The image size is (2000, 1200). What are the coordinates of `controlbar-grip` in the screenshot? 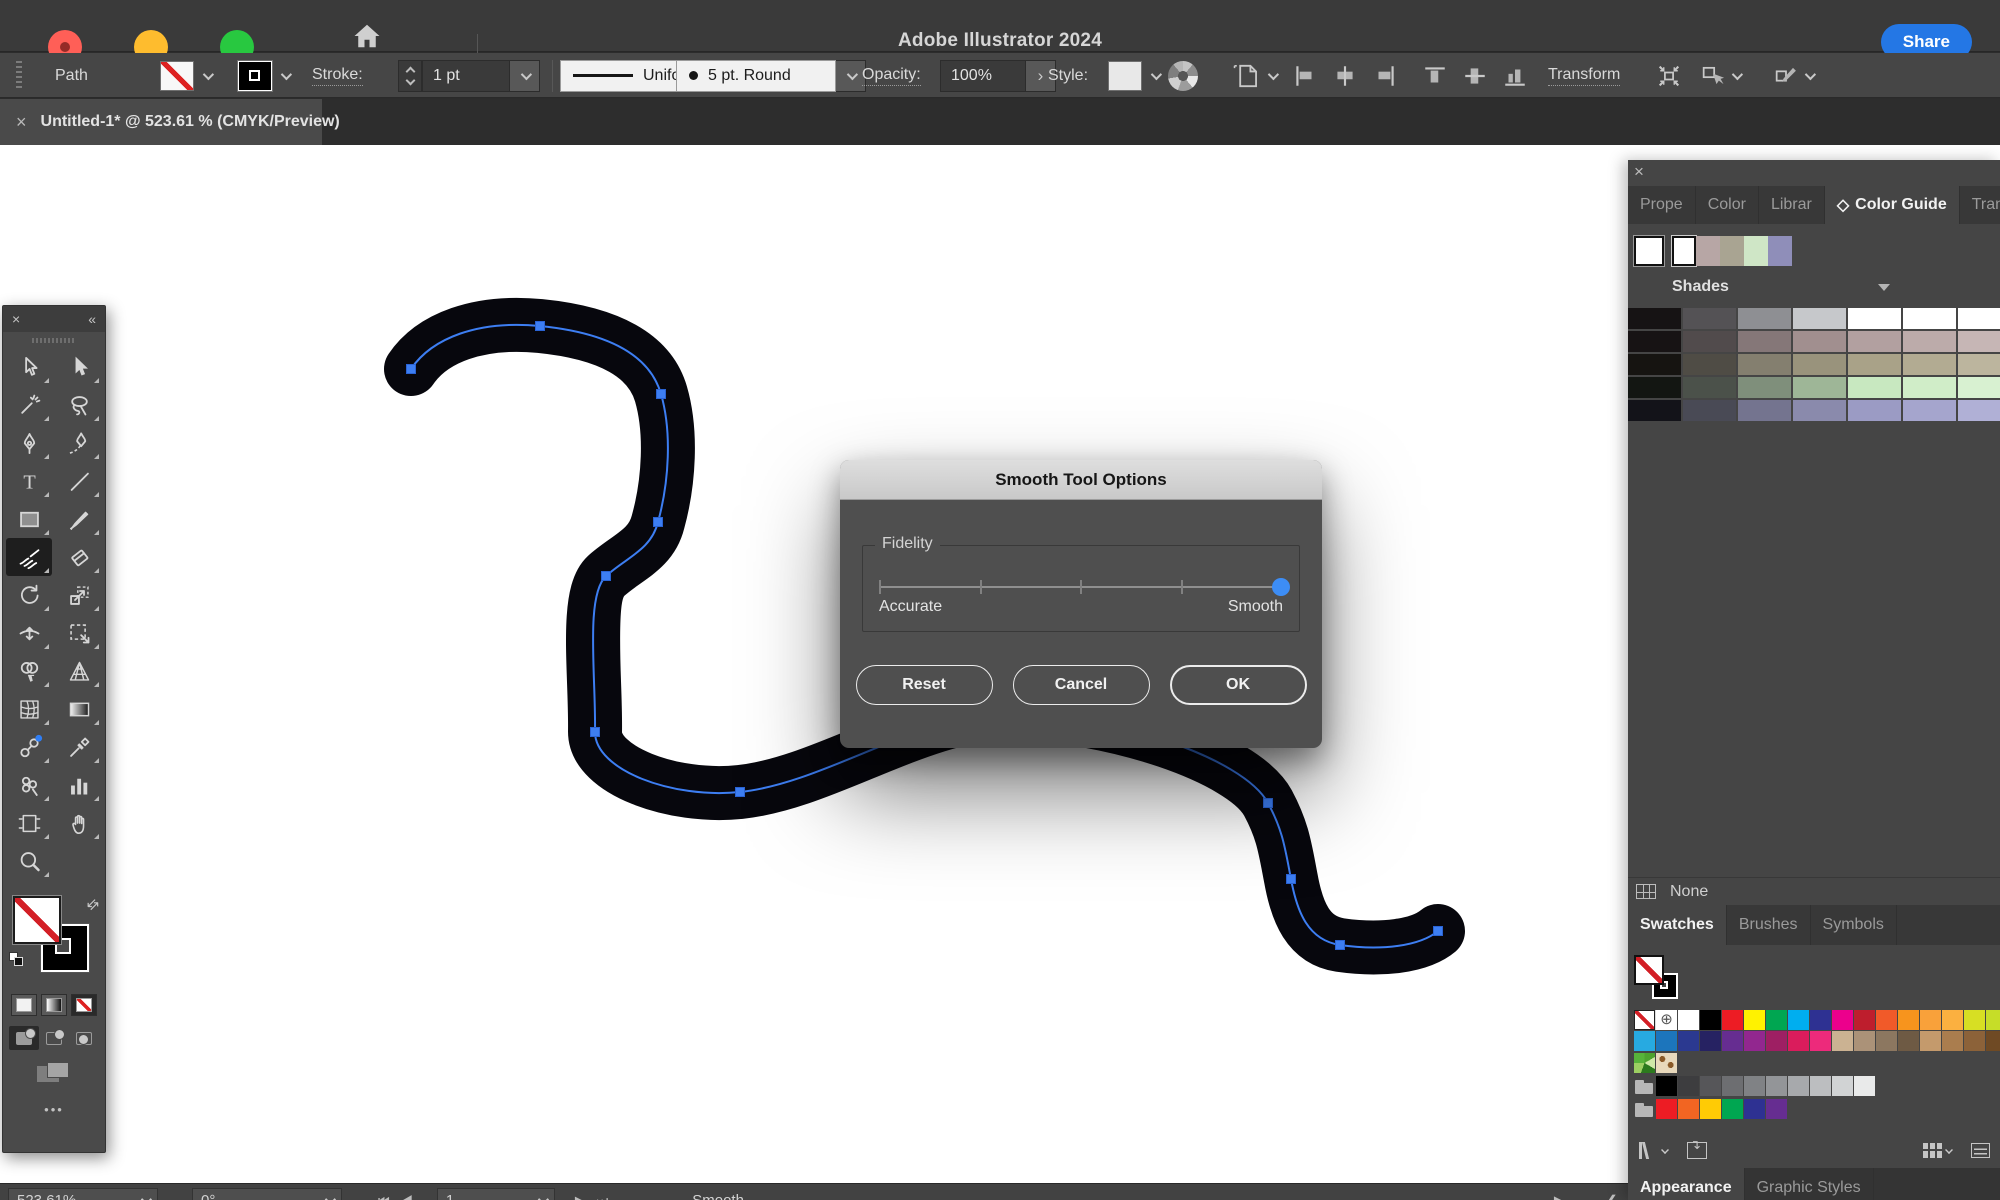 It's located at (19, 76).